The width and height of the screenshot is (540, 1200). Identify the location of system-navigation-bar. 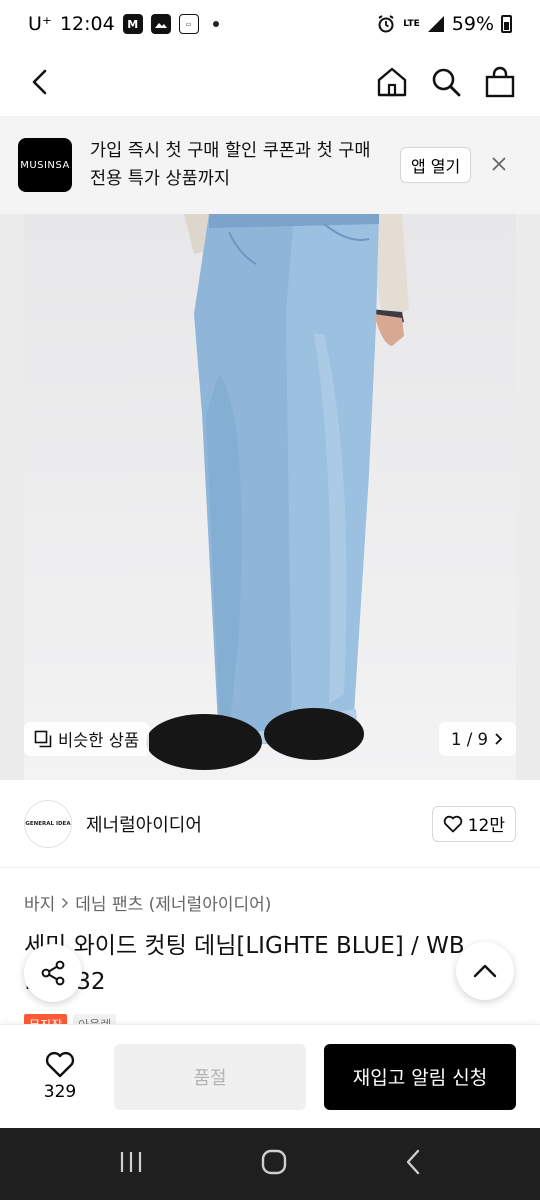
(270, 1164).